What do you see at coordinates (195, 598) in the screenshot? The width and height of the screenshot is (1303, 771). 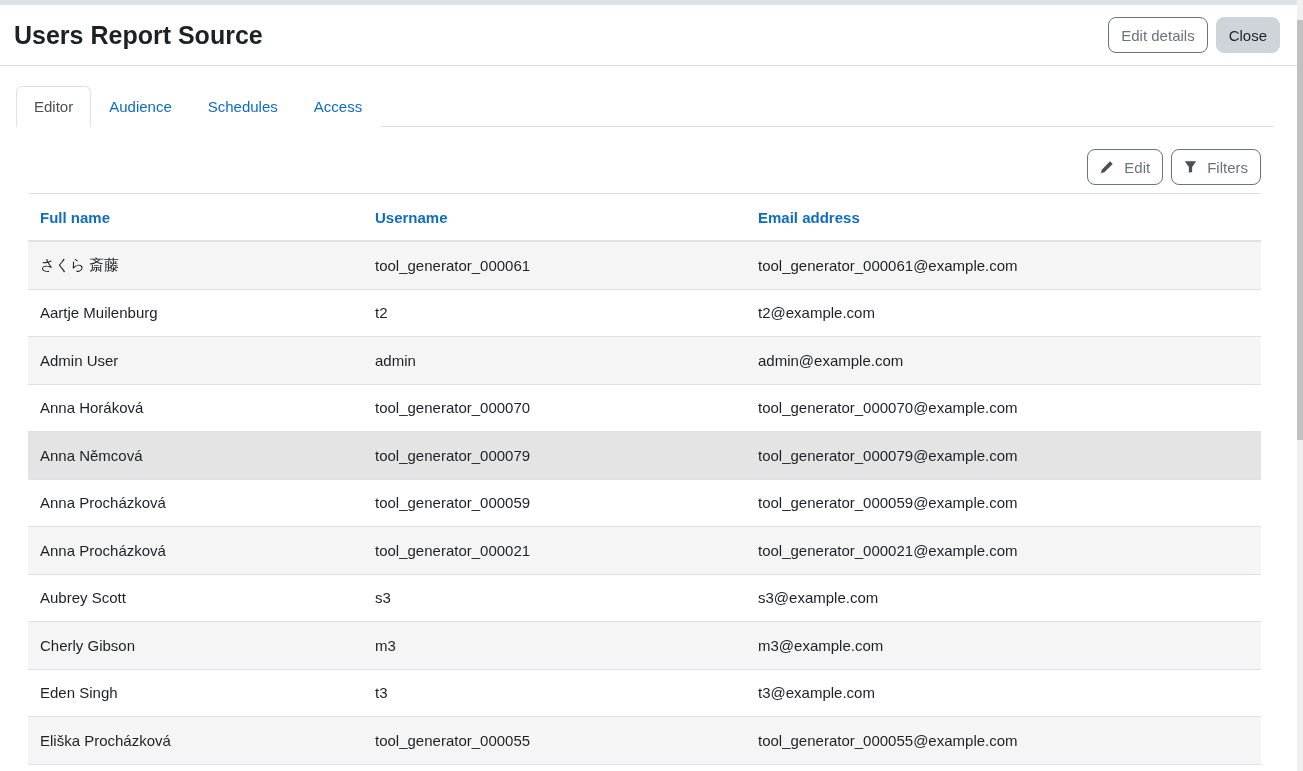 I see `table-cell: Aubrey Scott` at bounding box center [195, 598].